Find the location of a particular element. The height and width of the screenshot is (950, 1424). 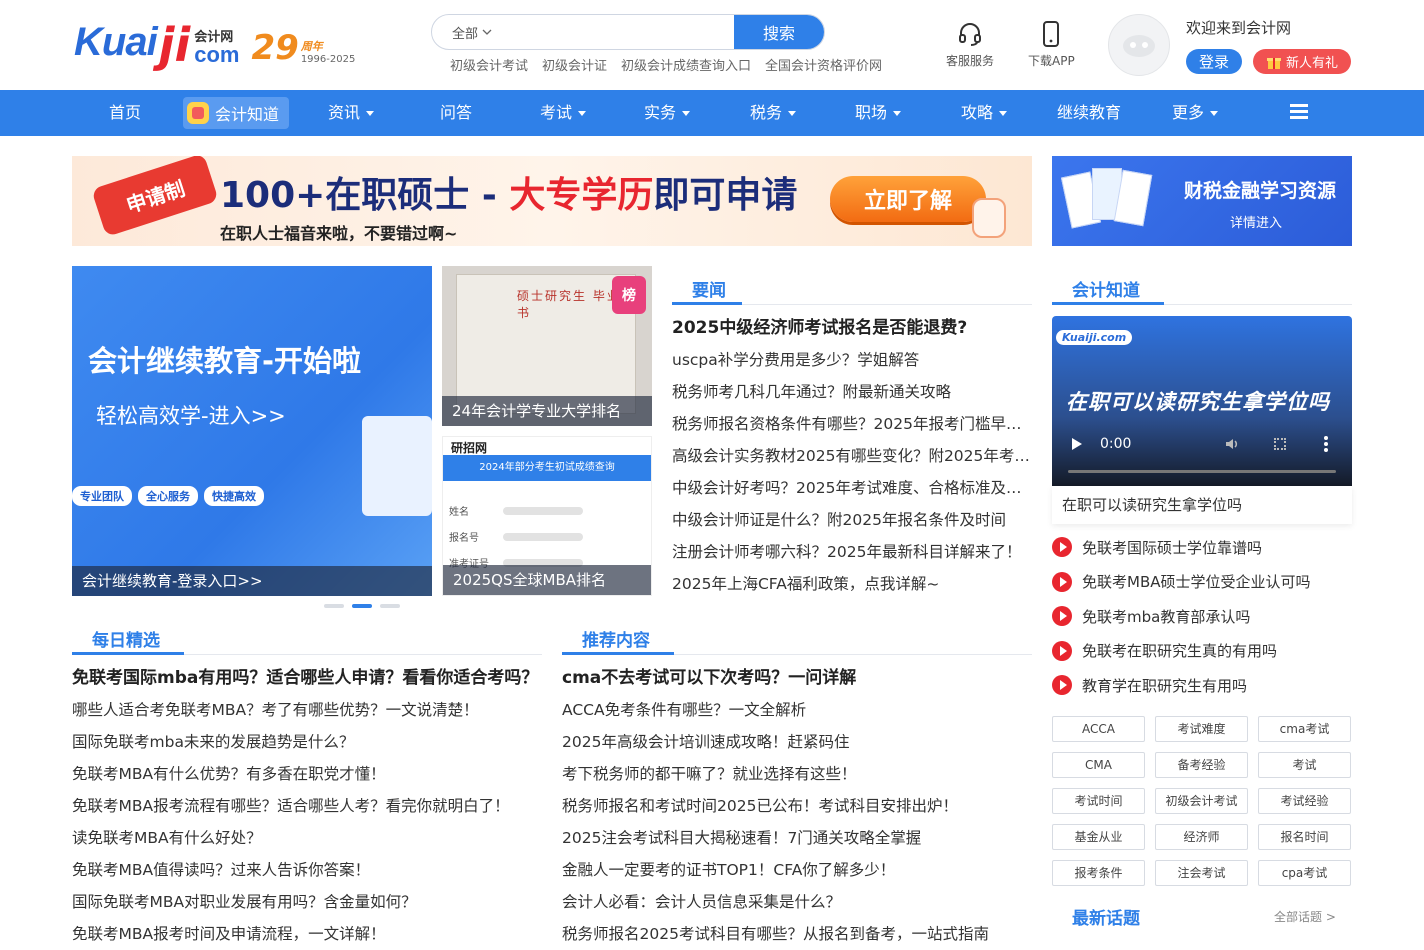

nav-kuaiji-zhidao: 会计知道 is located at coordinates (236, 113).